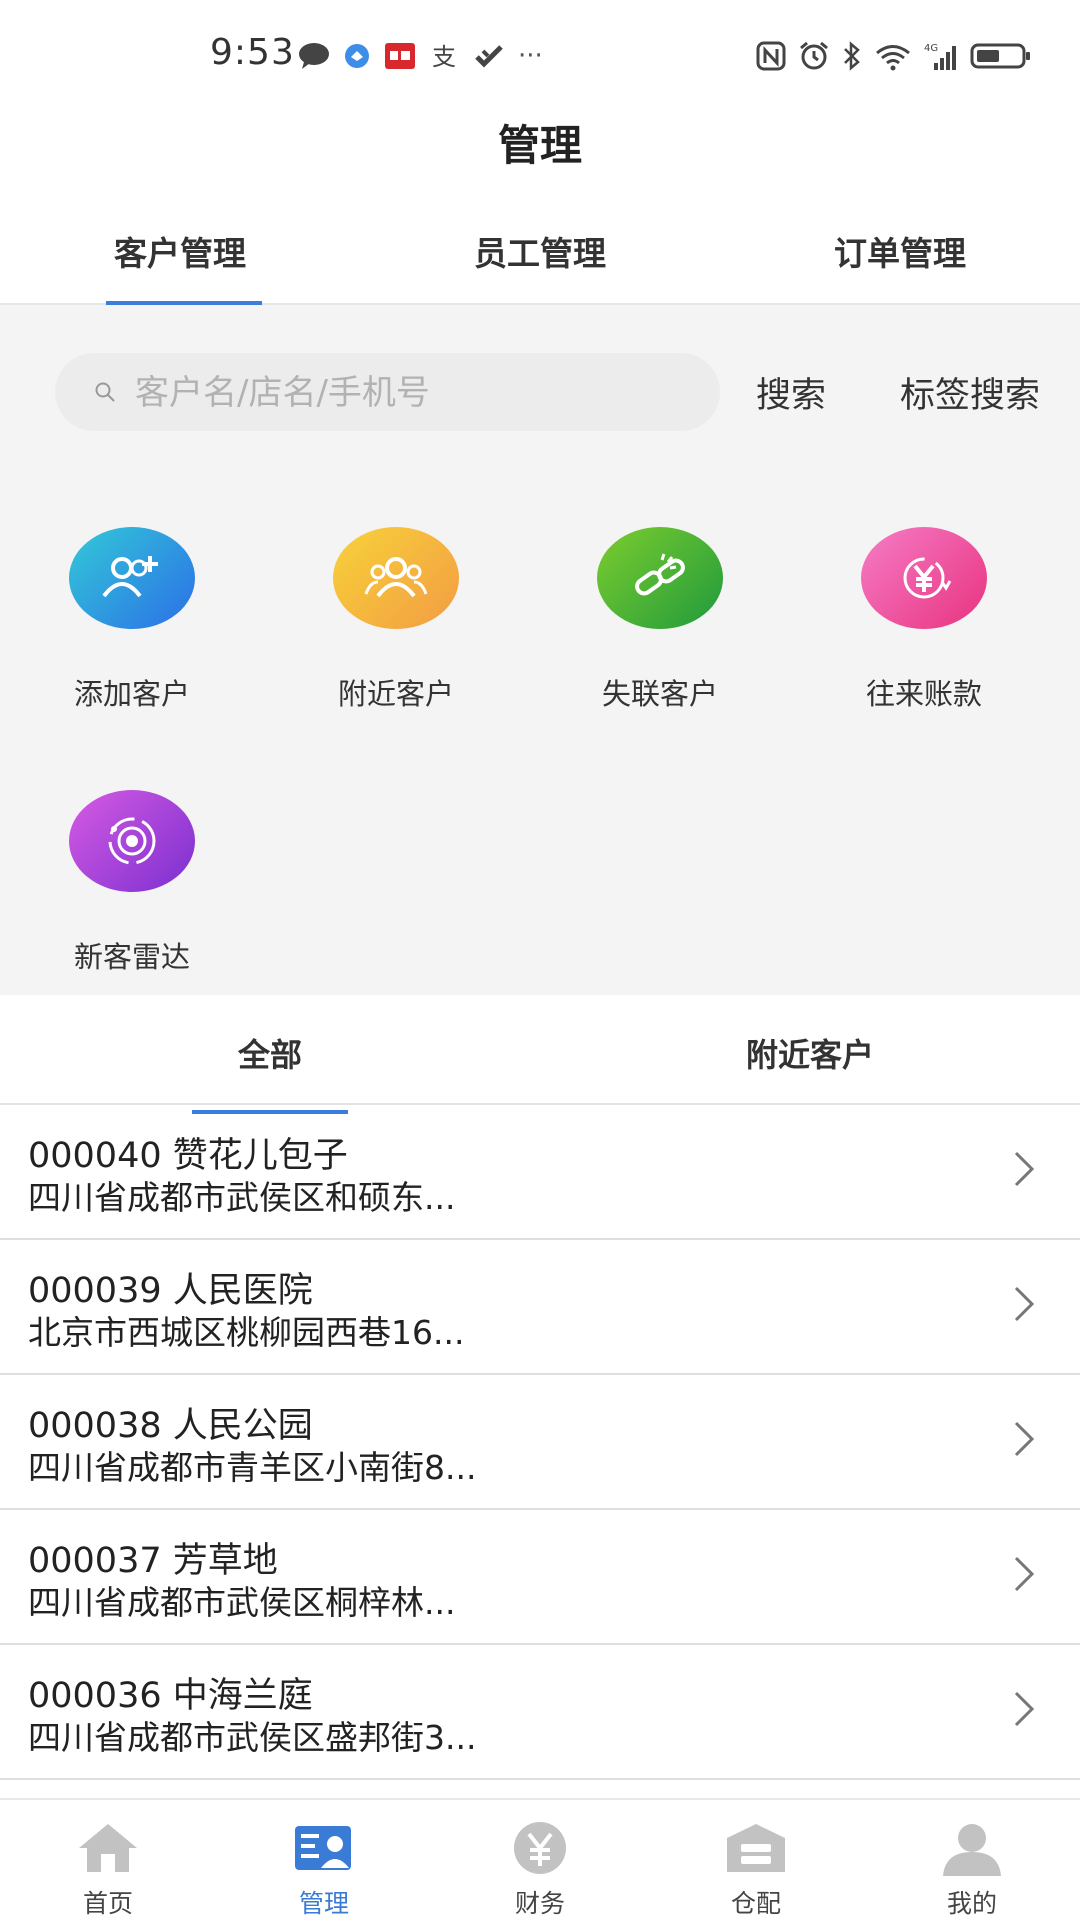 The width and height of the screenshot is (1080, 1922). What do you see at coordinates (972, 1845) in the screenshot?
I see `profile-icon` at bounding box center [972, 1845].